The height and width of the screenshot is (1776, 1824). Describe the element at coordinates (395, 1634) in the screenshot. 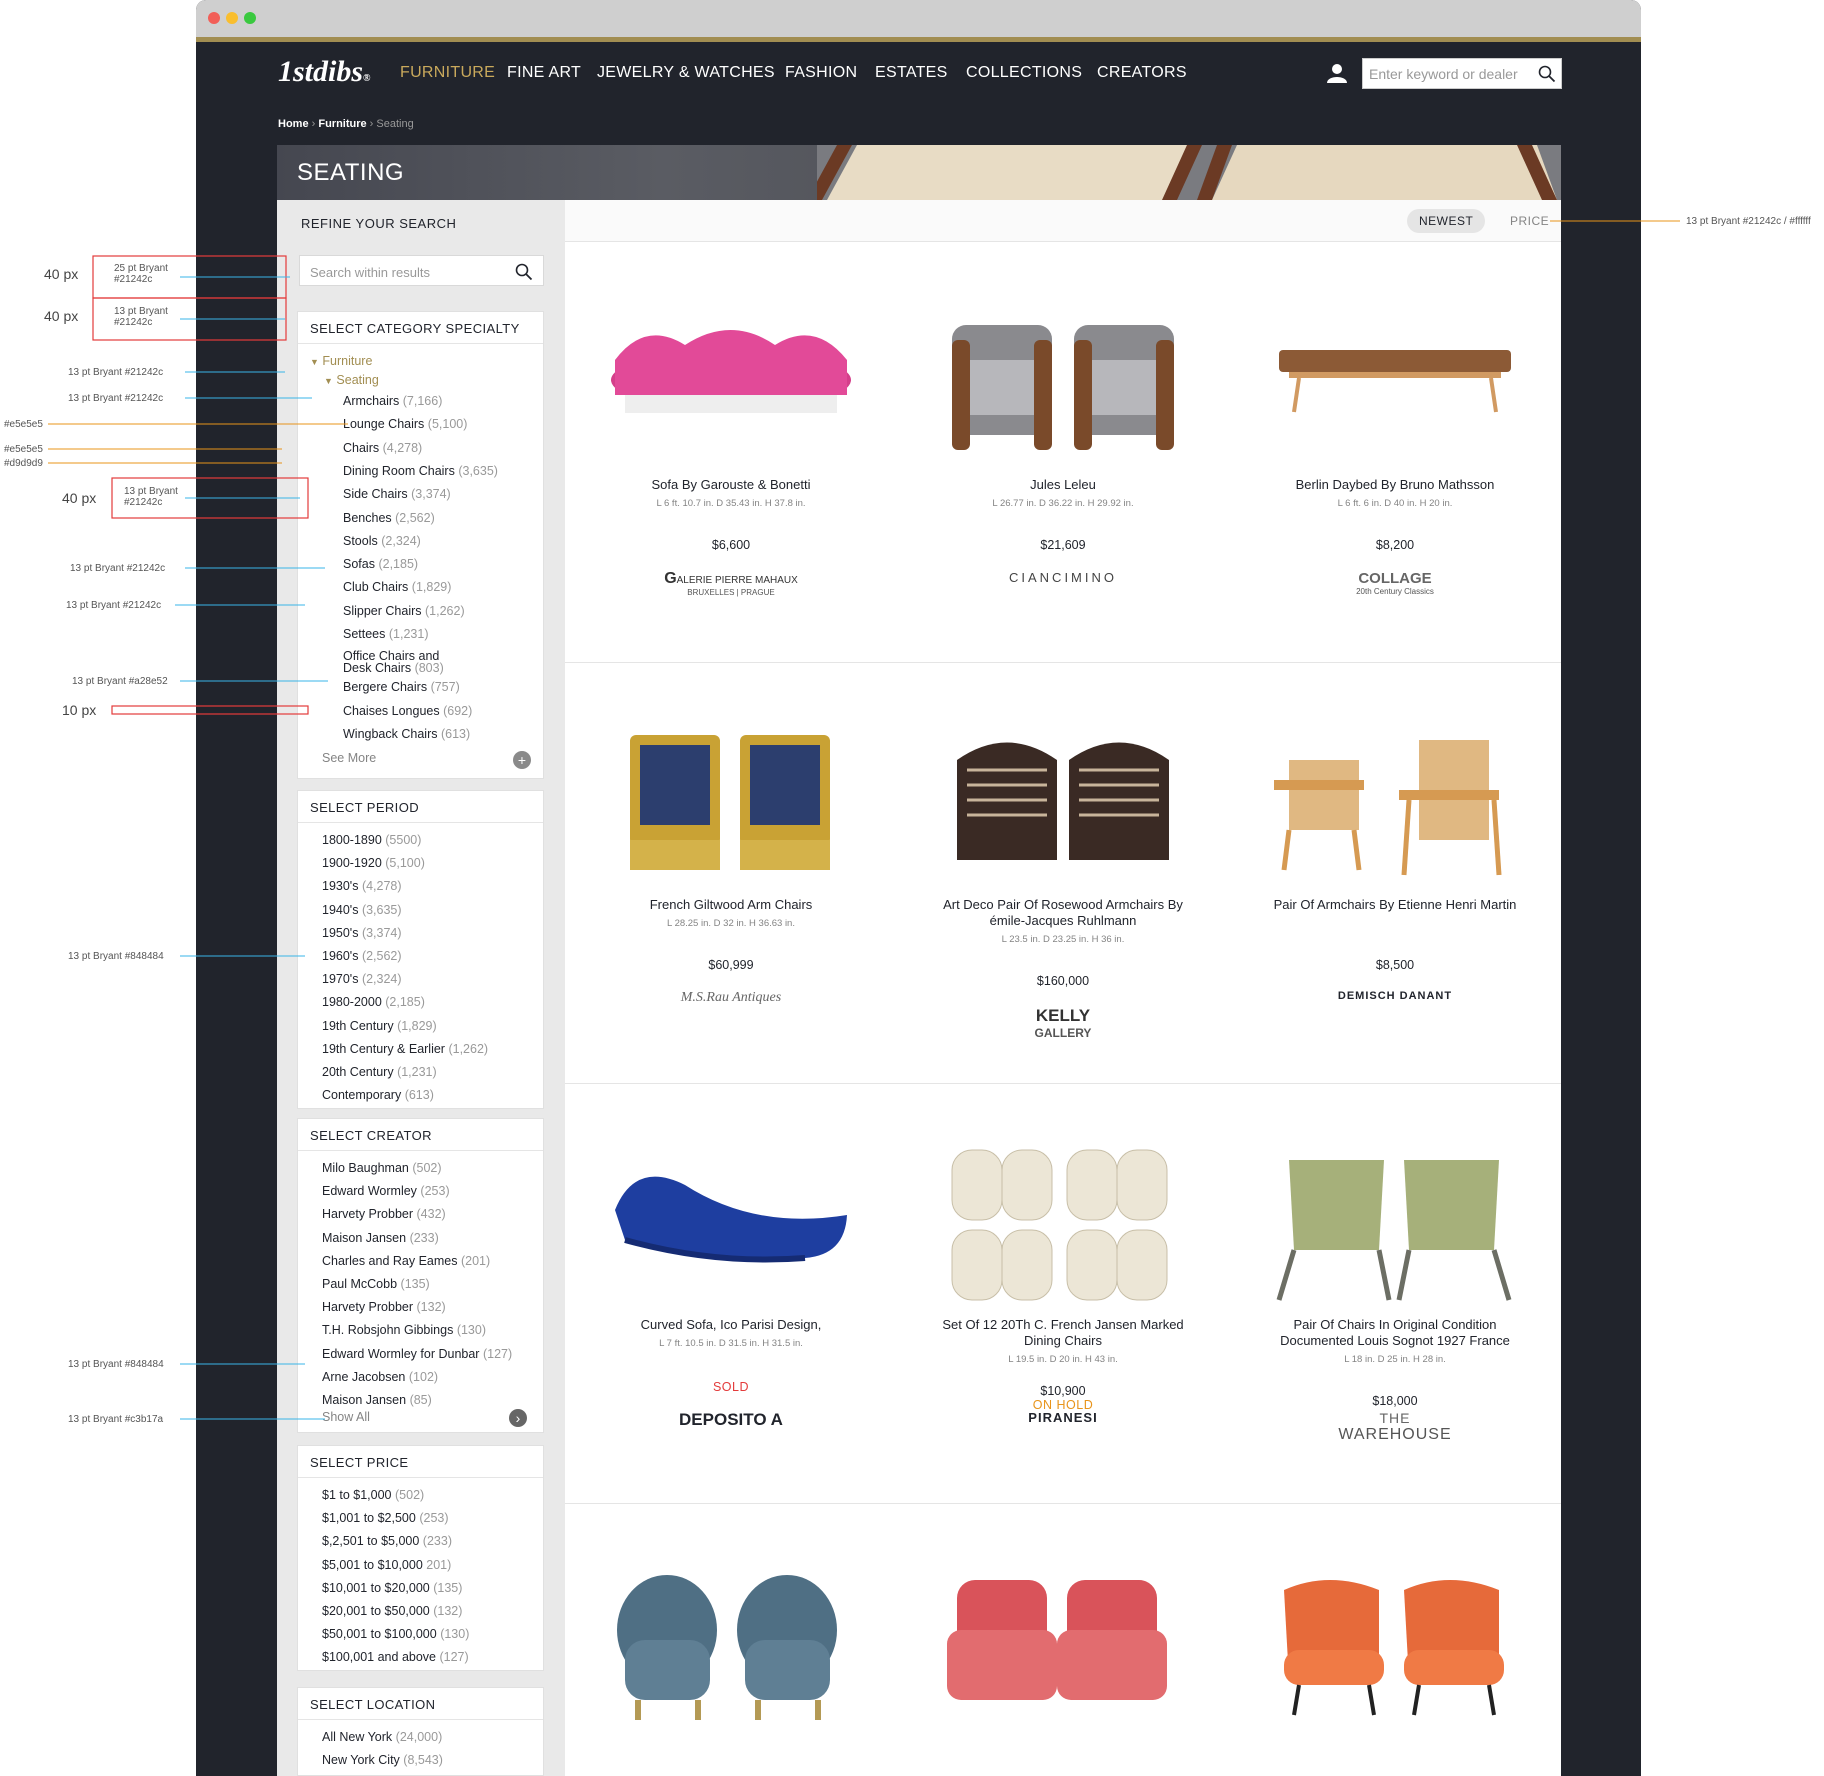

I see `price-item: $50,001 to $100,000 (130)` at that location.